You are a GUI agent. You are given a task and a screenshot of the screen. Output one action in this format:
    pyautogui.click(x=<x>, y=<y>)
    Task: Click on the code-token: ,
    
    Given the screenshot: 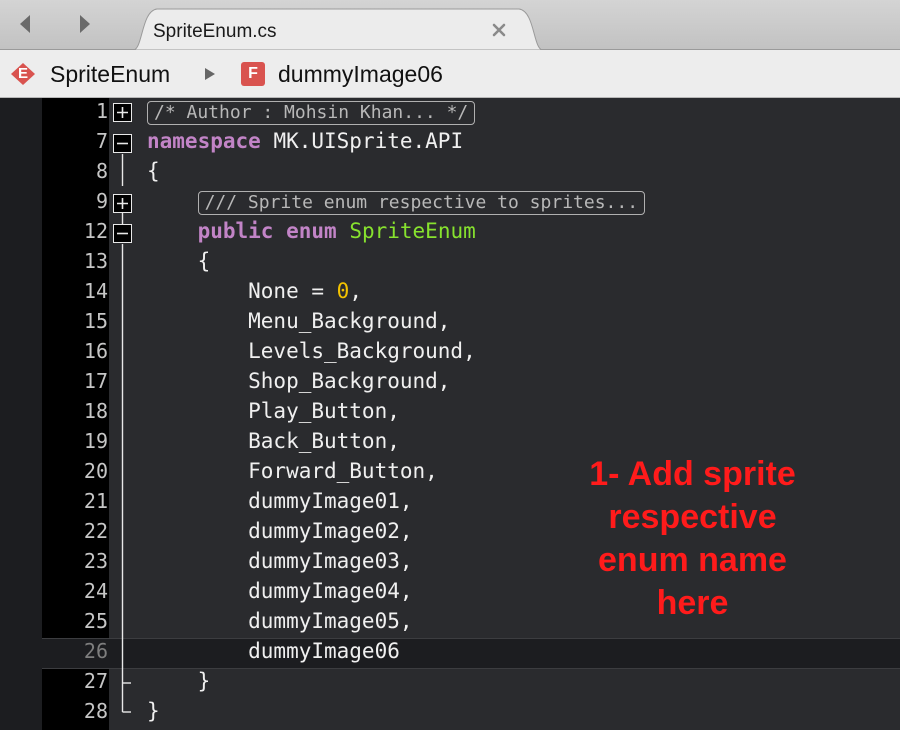 What is the action you would take?
    pyautogui.click(x=355, y=291)
    